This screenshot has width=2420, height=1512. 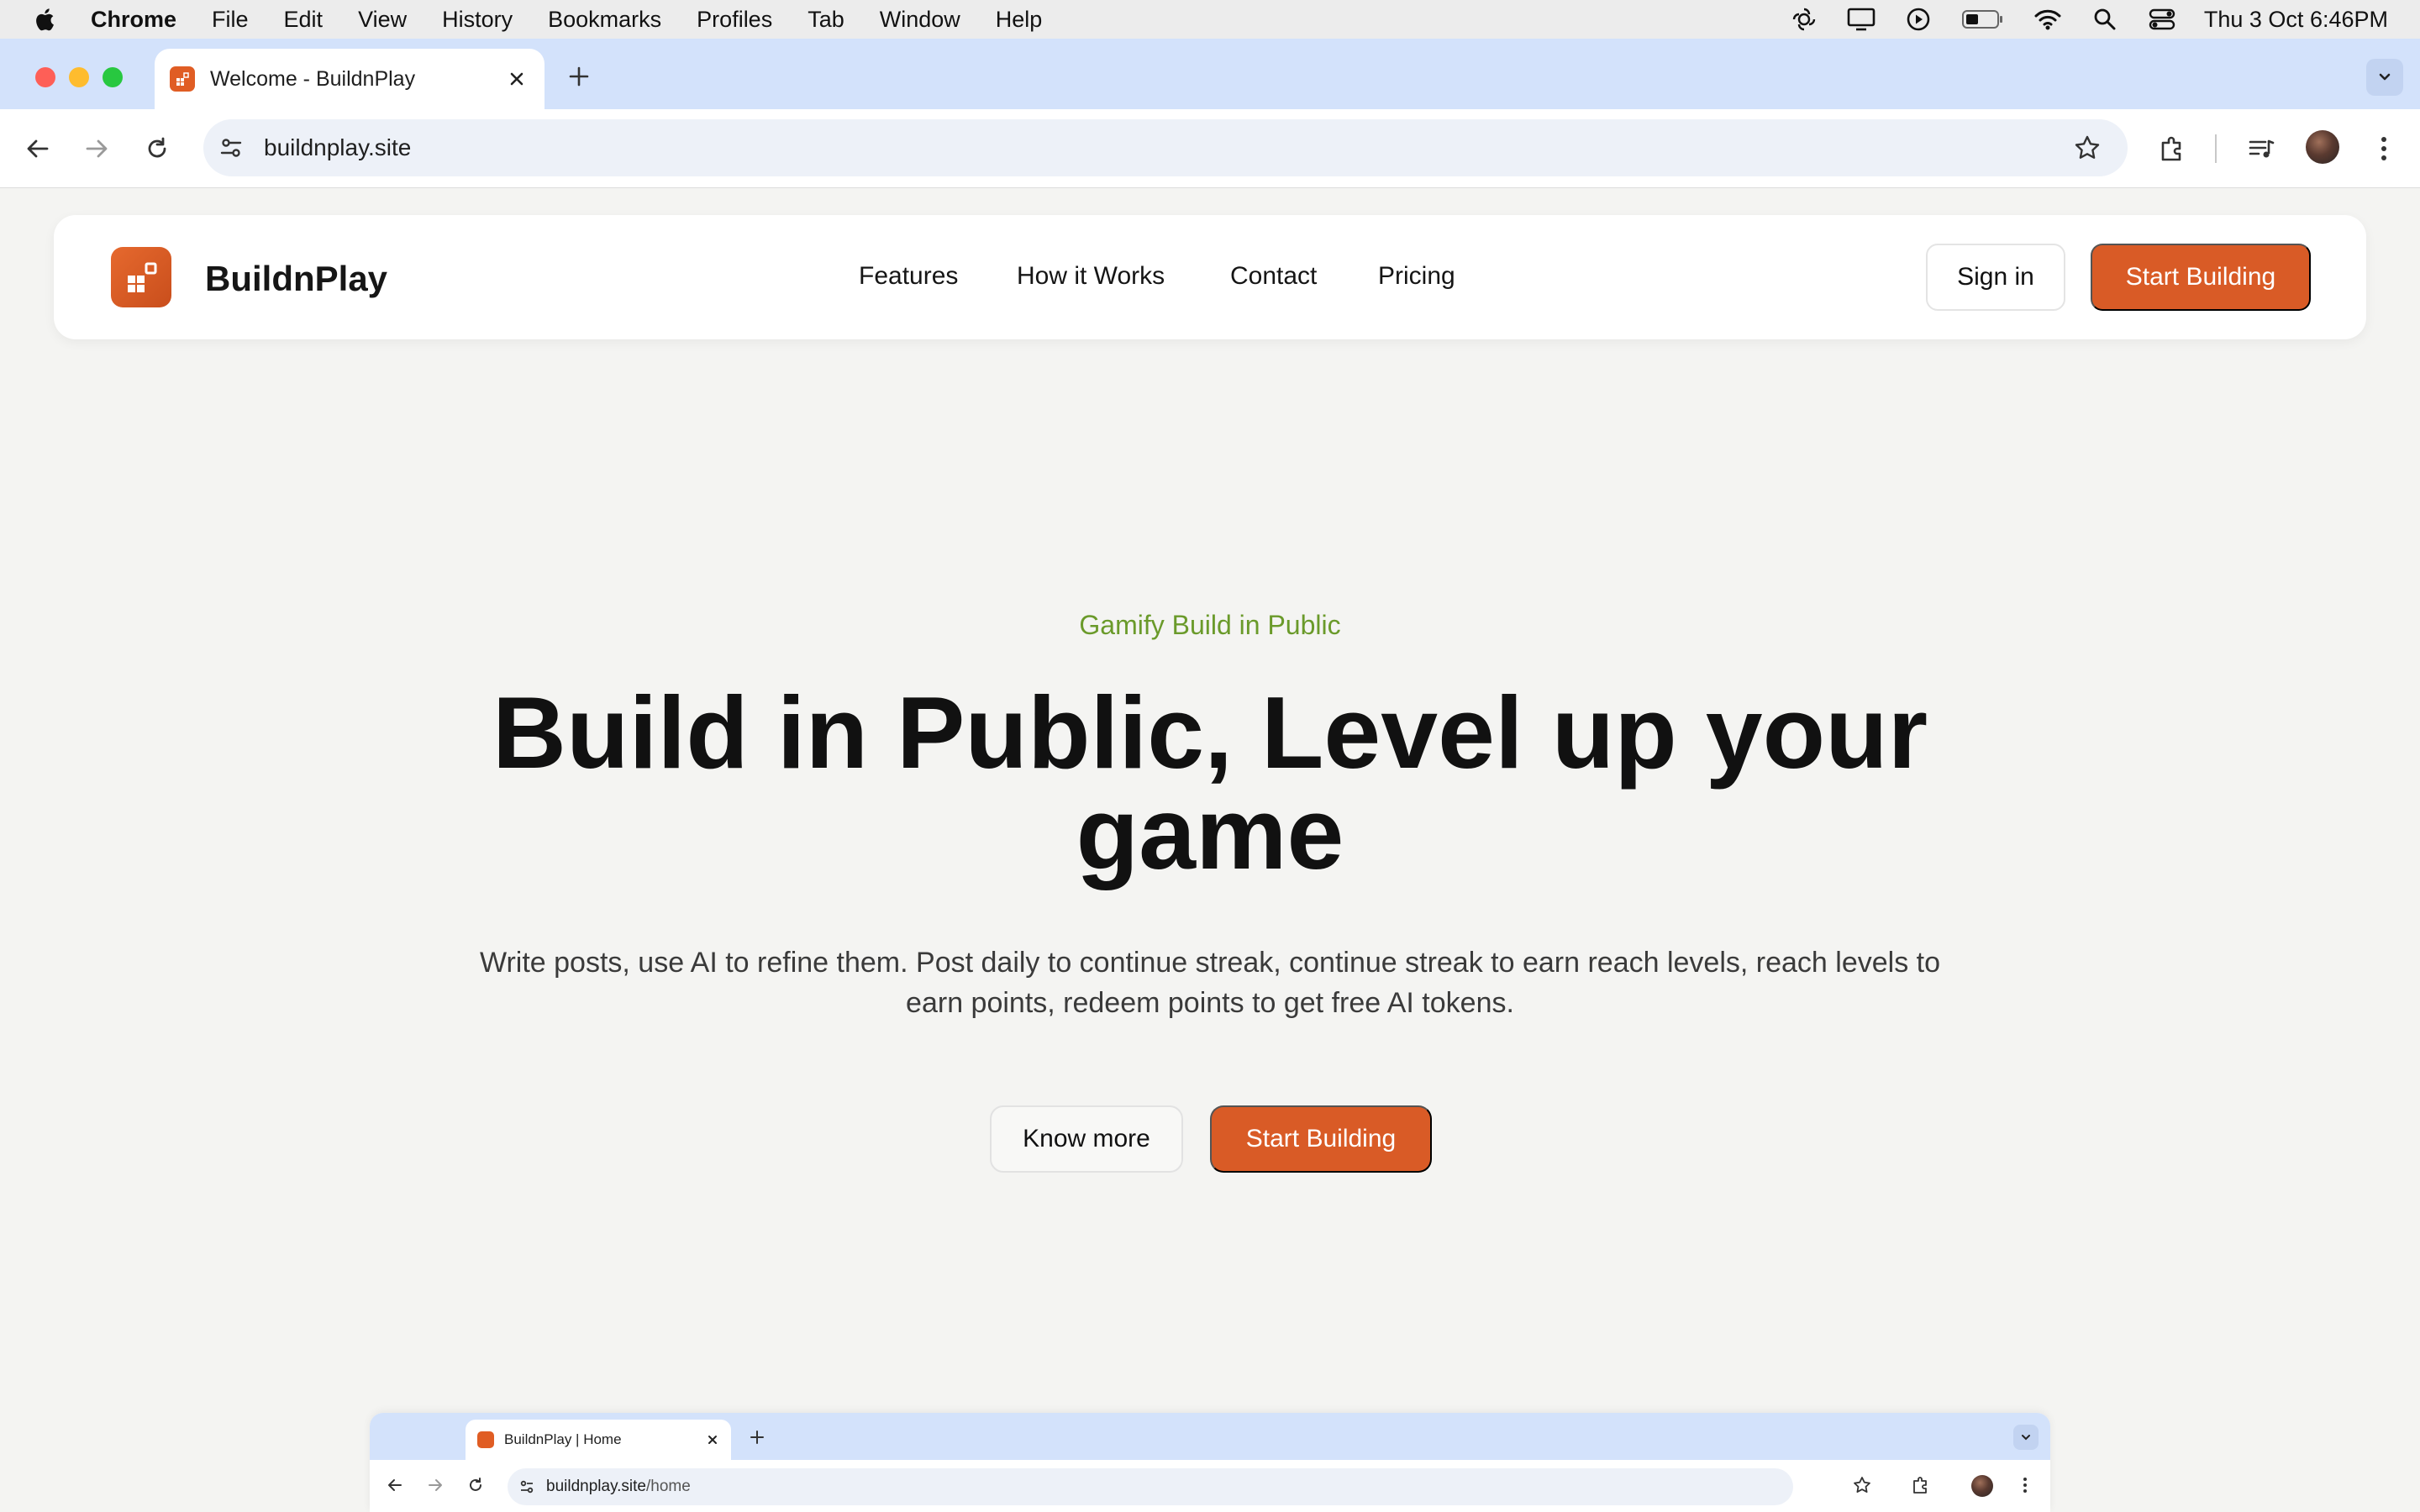 I want to click on more-menu-icon, so click(x=2384, y=149).